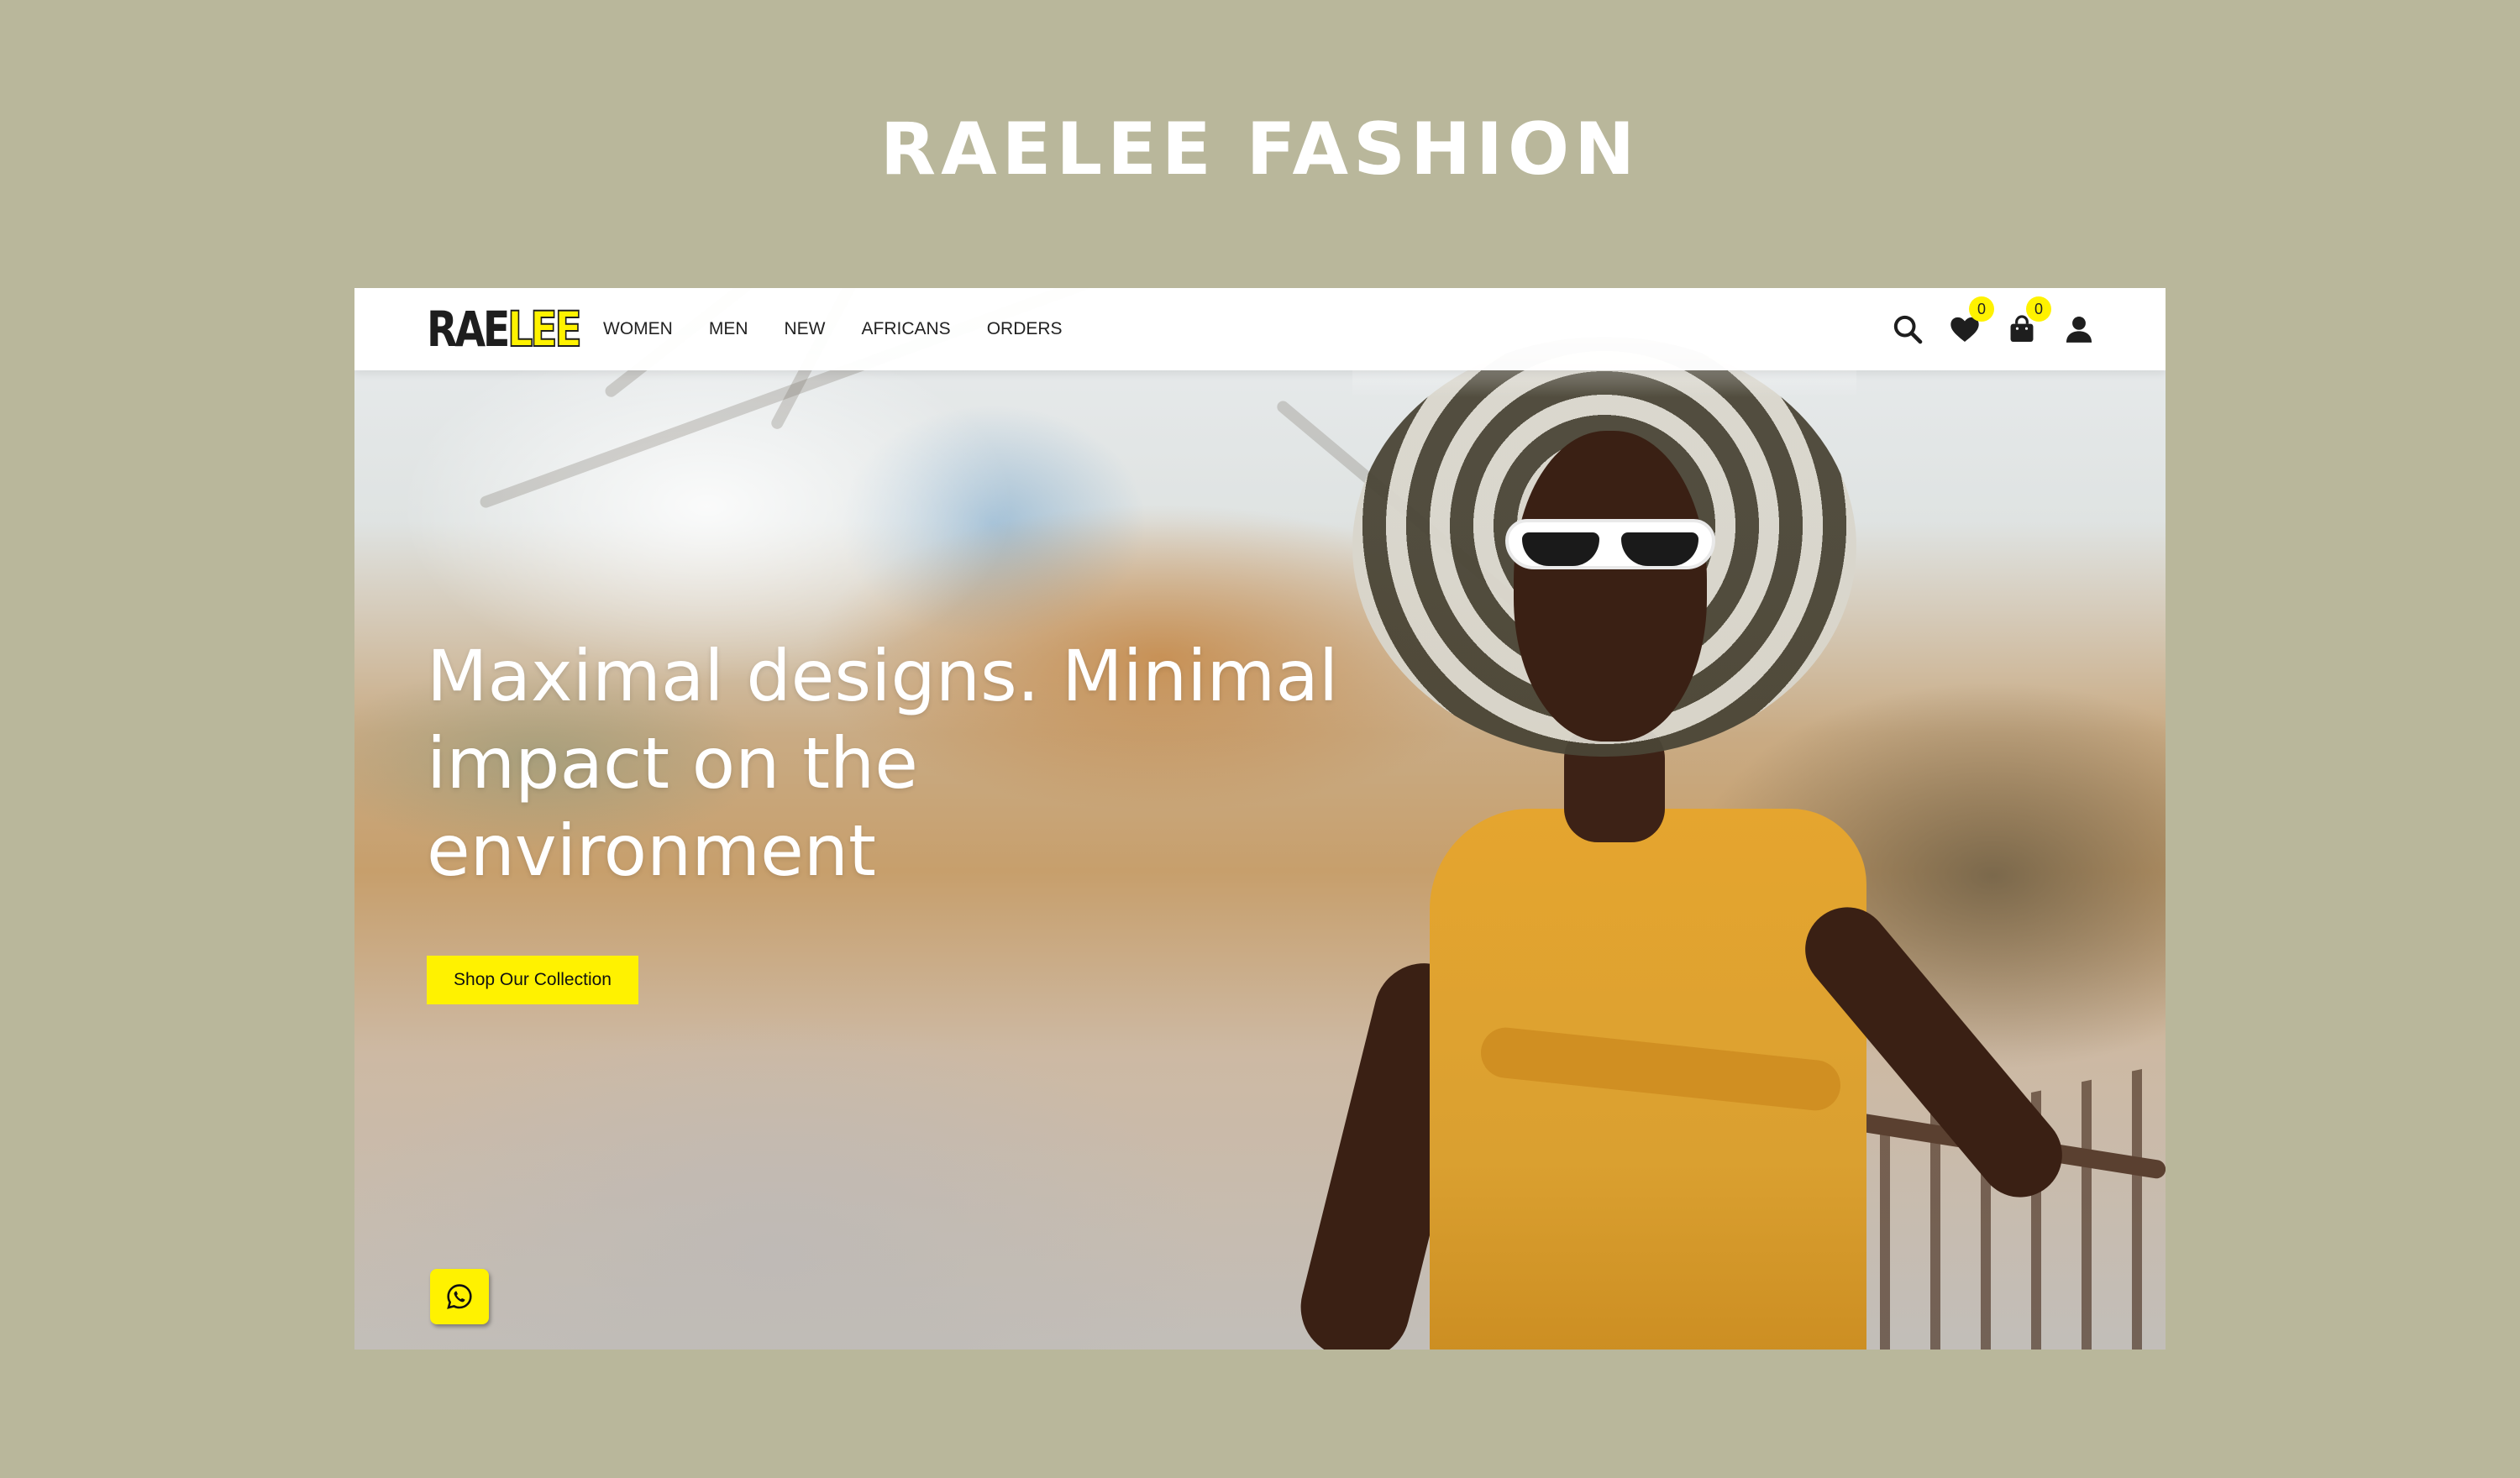 This screenshot has width=2520, height=1478. I want to click on nav-link-new: NEW, so click(805, 329).